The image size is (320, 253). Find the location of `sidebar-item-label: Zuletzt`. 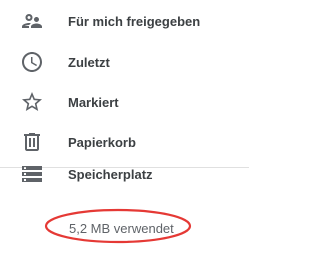

sidebar-item-label: Zuletzt is located at coordinates (89, 62).